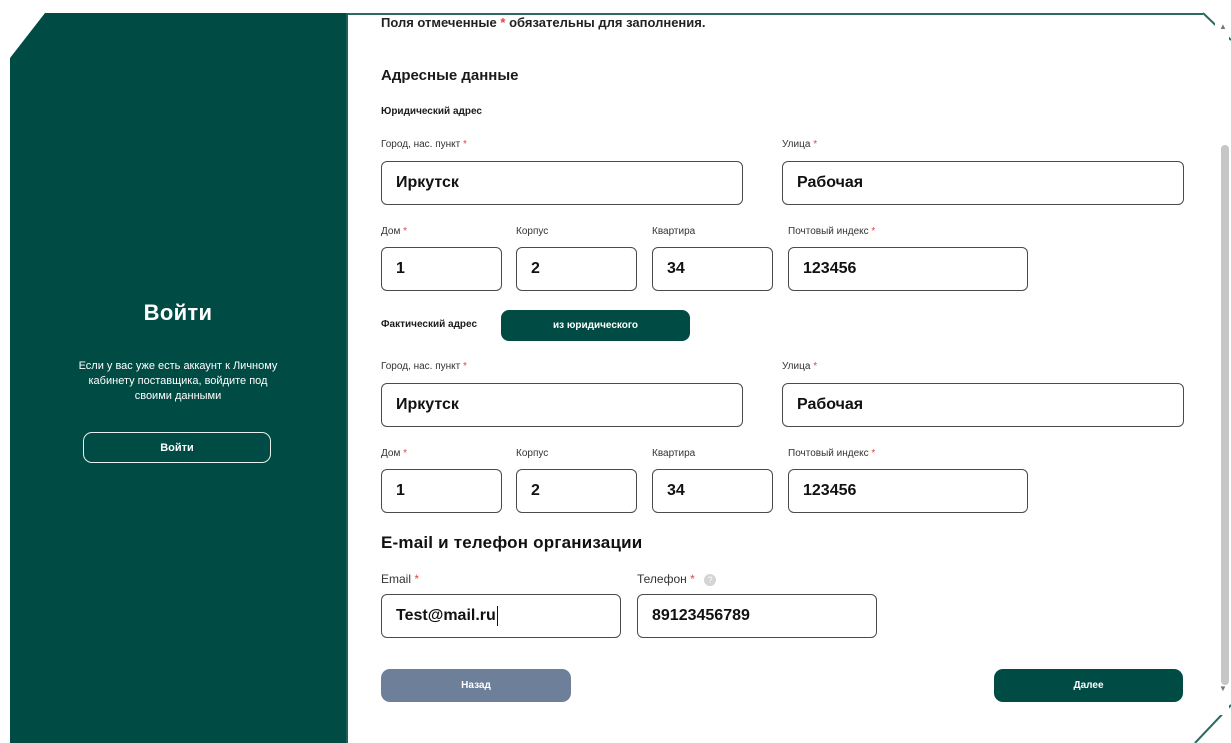  Describe the element at coordinates (501, 616) in the screenshot. I see `email-input: Test@mail.ru` at that location.